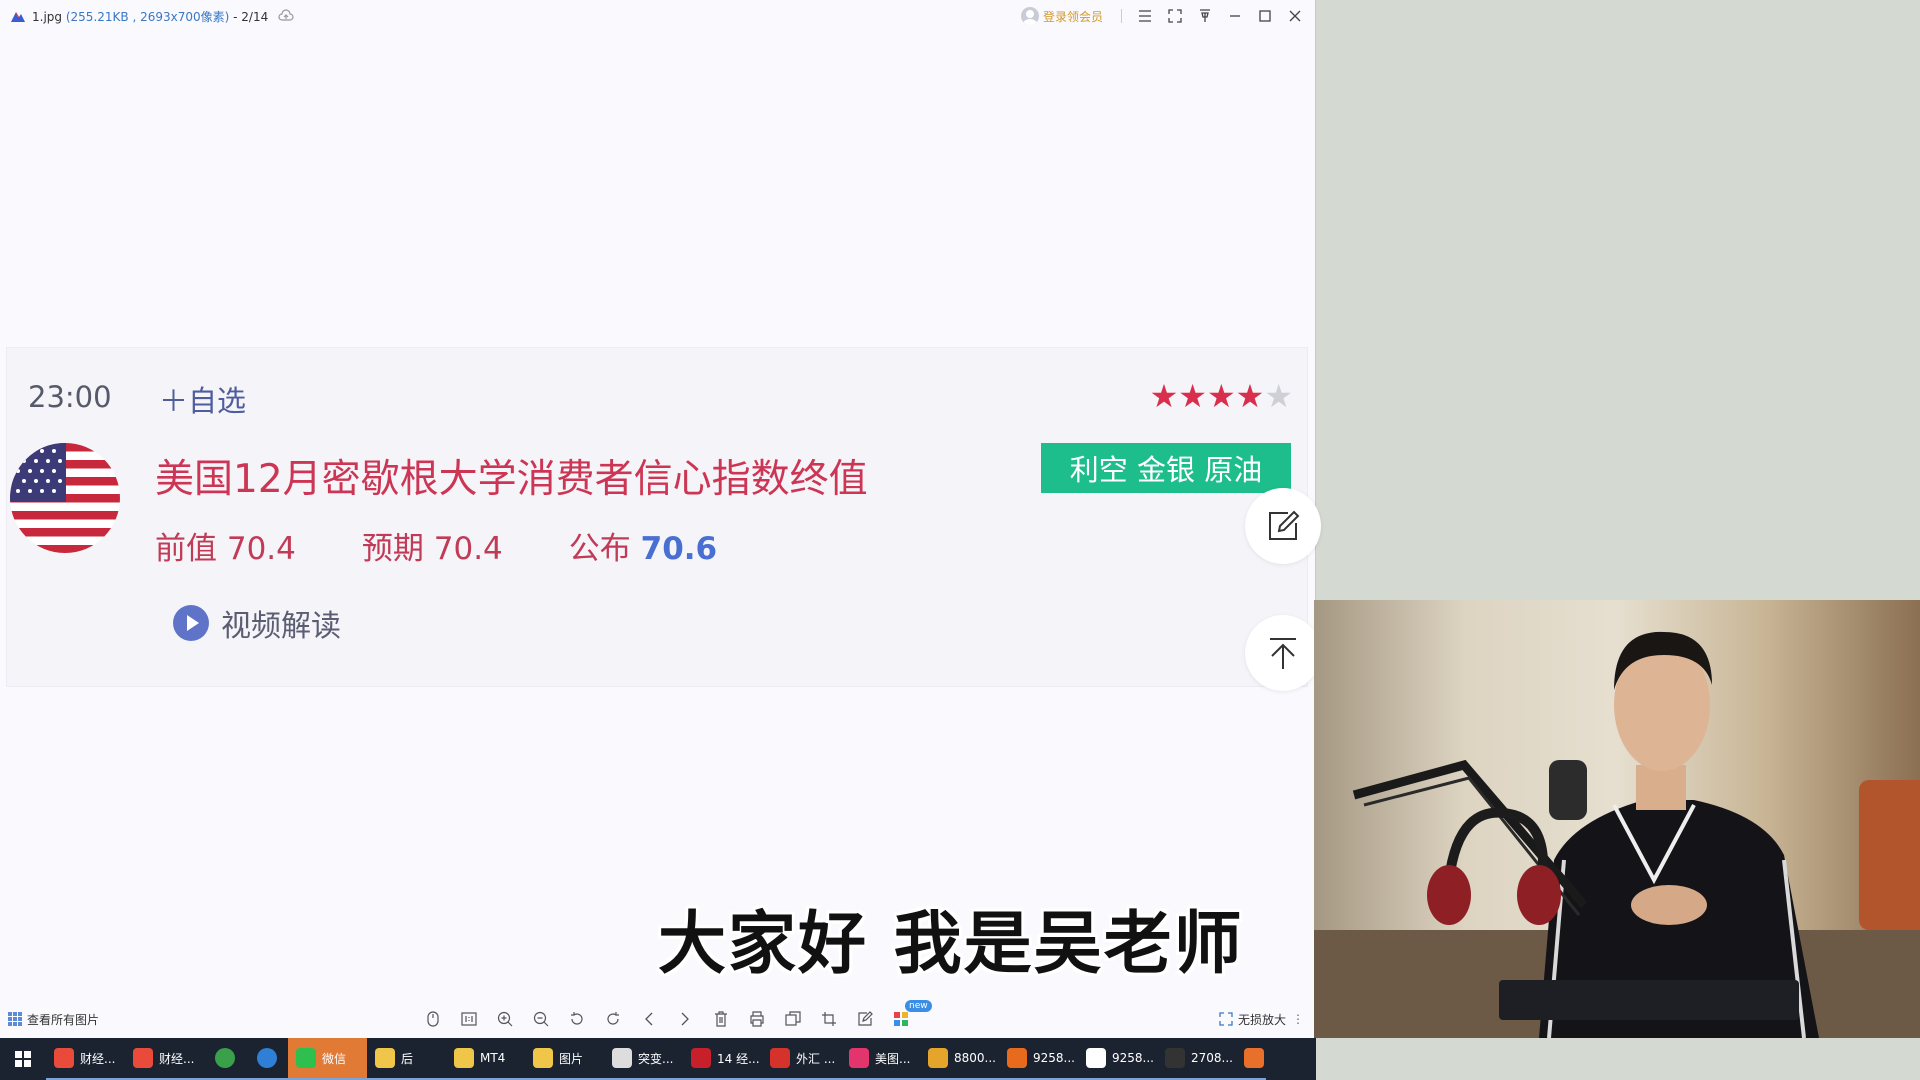 This screenshot has height=1080, width=1920. I want to click on taskbar-item-label: 后, so click(407, 1058).